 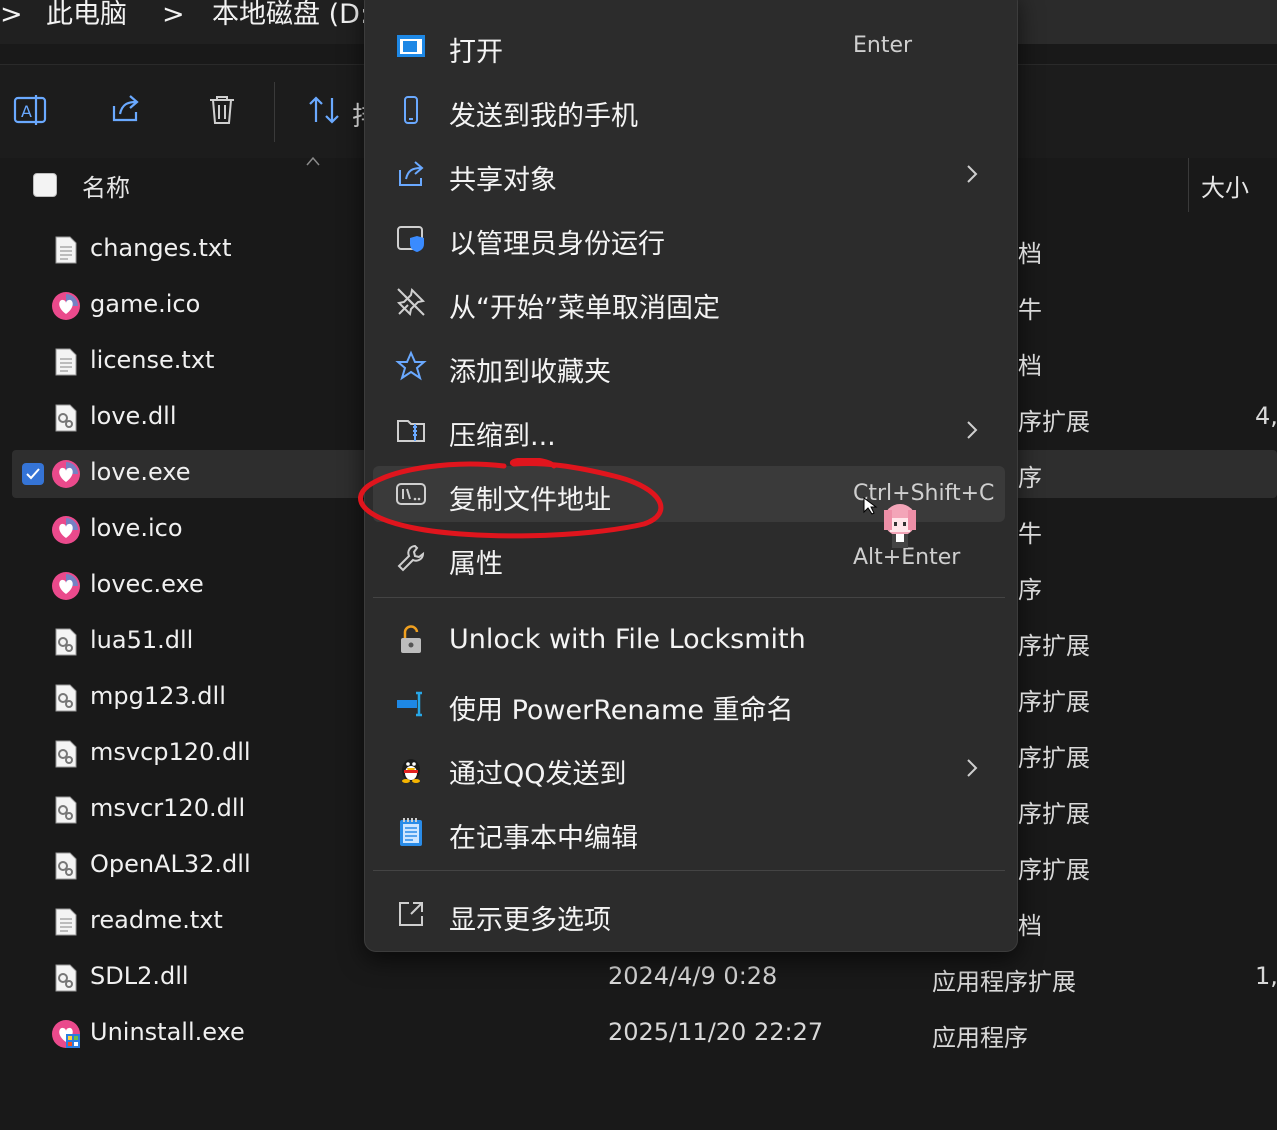 What do you see at coordinates (689, 174) in the screenshot?
I see `menu-item: 共享对象` at bounding box center [689, 174].